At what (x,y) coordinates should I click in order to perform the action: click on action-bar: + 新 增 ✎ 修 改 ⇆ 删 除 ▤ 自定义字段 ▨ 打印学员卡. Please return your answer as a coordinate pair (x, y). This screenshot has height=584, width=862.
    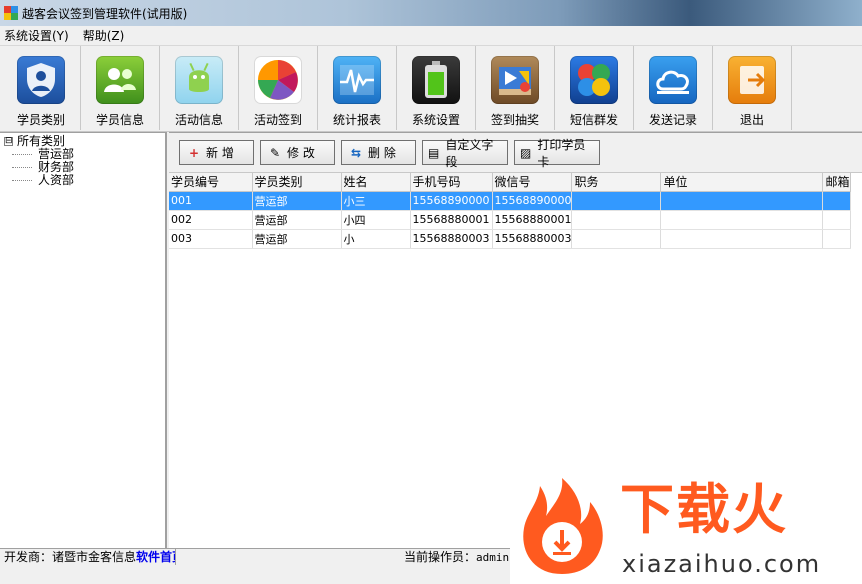
    Looking at the image, I should click on (515, 153).